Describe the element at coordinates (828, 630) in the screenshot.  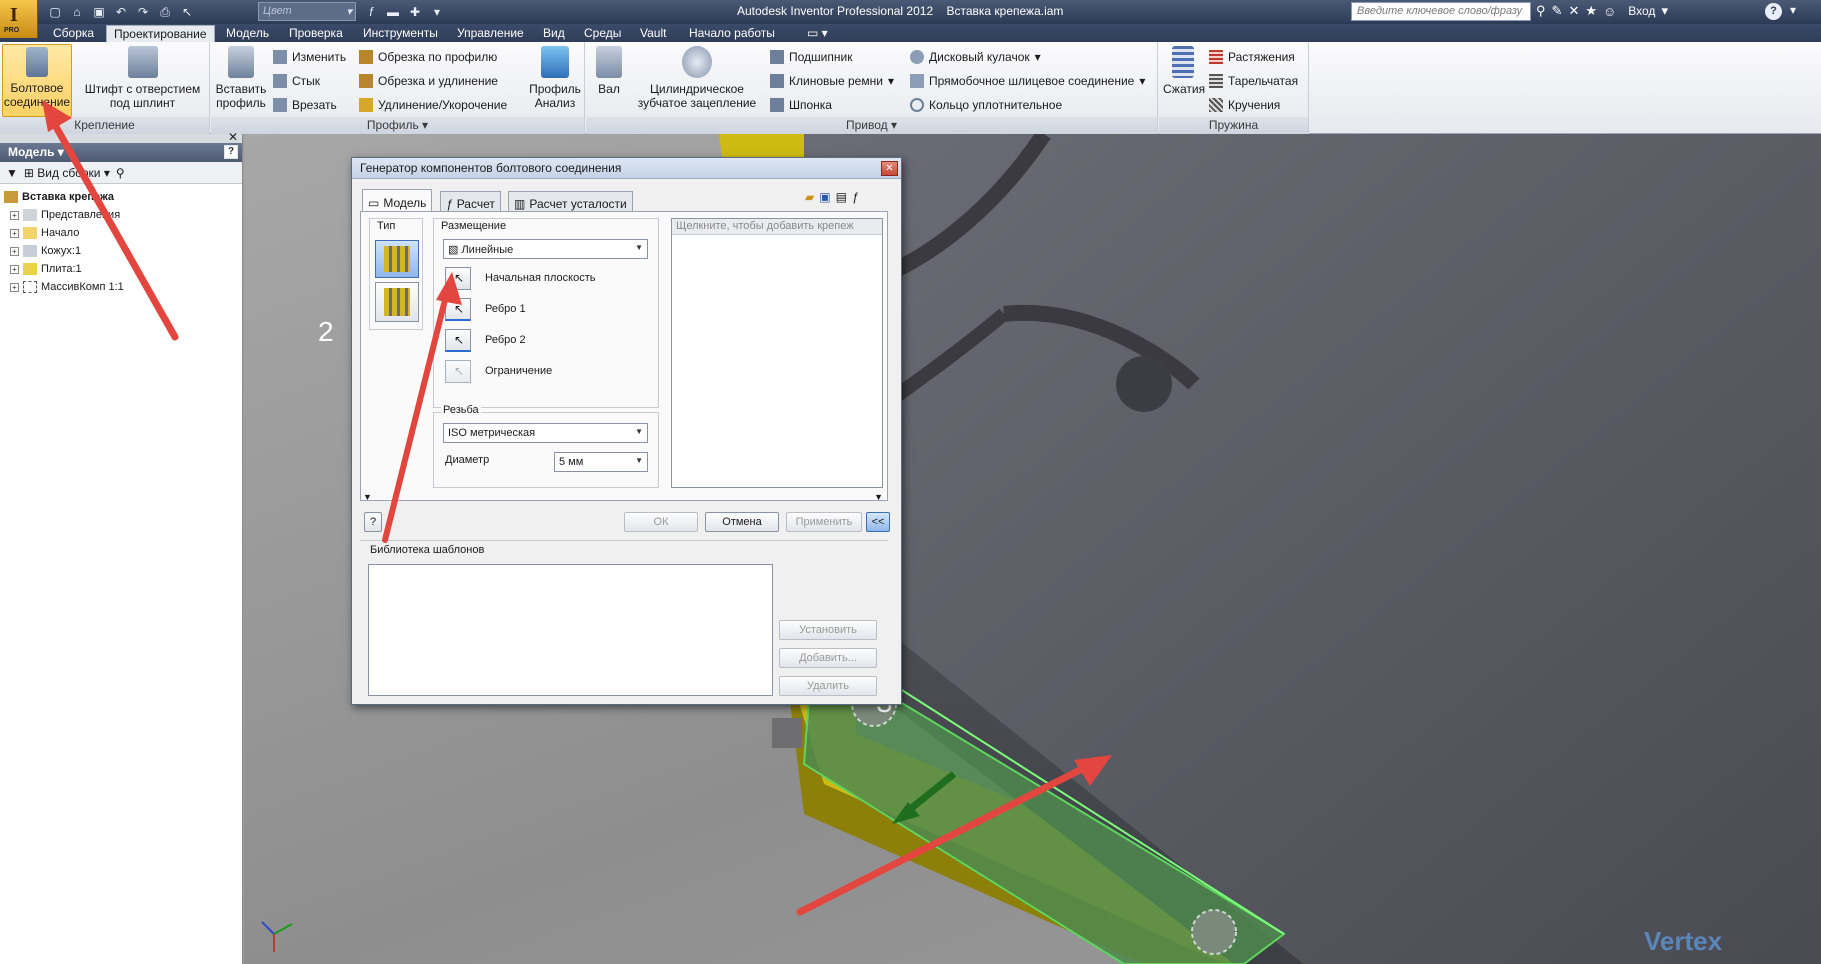
I see `install-button: Установить` at that location.